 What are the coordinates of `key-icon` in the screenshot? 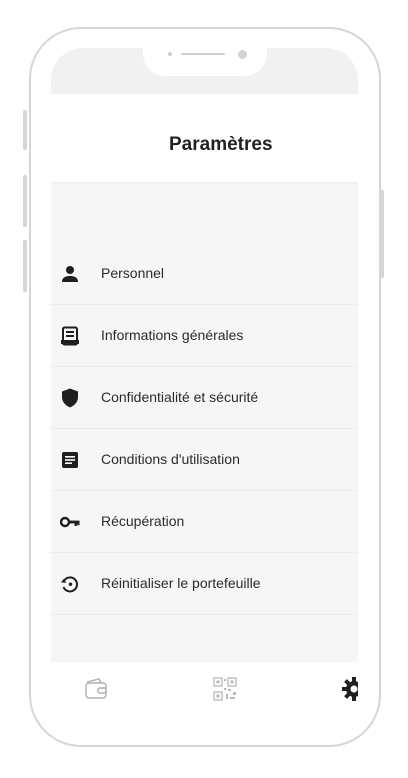 It's located at (70, 522).